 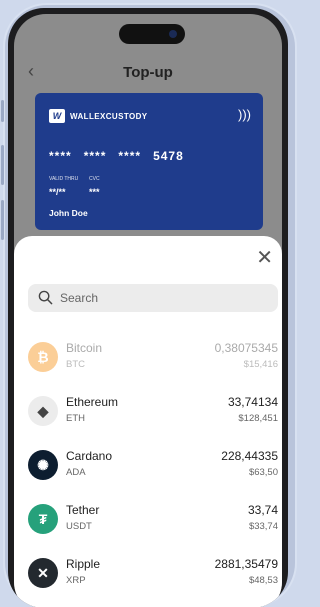 What do you see at coordinates (89, 456) in the screenshot?
I see `coin-name: Cardano` at bounding box center [89, 456].